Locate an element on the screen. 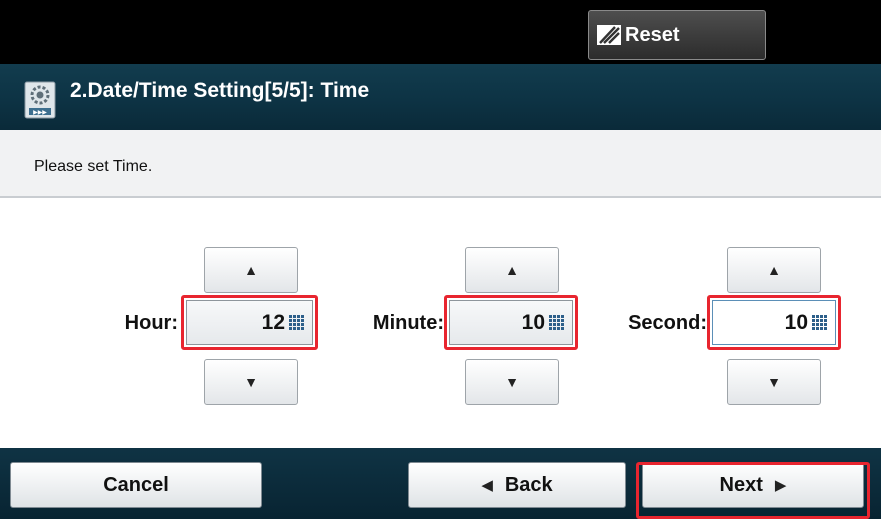  title-bar: ▶▶▶ 2.Date/Time Setting[5/5]: Time is located at coordinates (440, 97).